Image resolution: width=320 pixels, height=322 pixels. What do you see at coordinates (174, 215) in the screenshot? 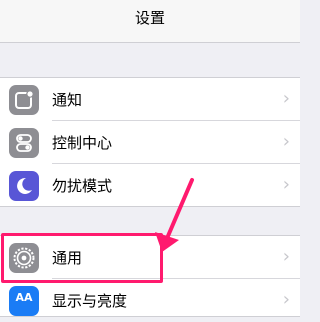
I see `annotation-arrow` at bounding box center [174, 215].